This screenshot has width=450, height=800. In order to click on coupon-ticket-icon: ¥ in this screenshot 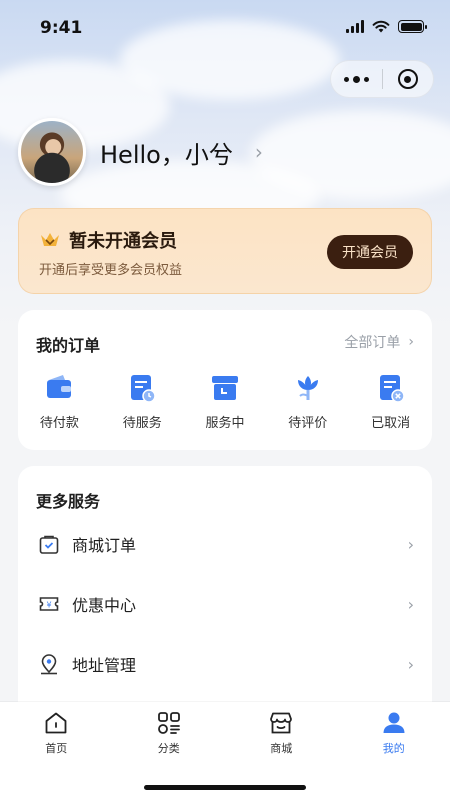, I will do `click(49, 604)`.